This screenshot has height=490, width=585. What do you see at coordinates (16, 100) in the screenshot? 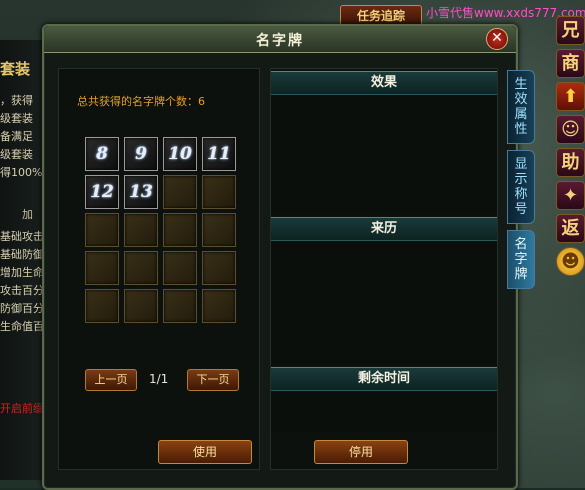
I see `set-panel-line: ，获得` at bounding box center [16, 100].